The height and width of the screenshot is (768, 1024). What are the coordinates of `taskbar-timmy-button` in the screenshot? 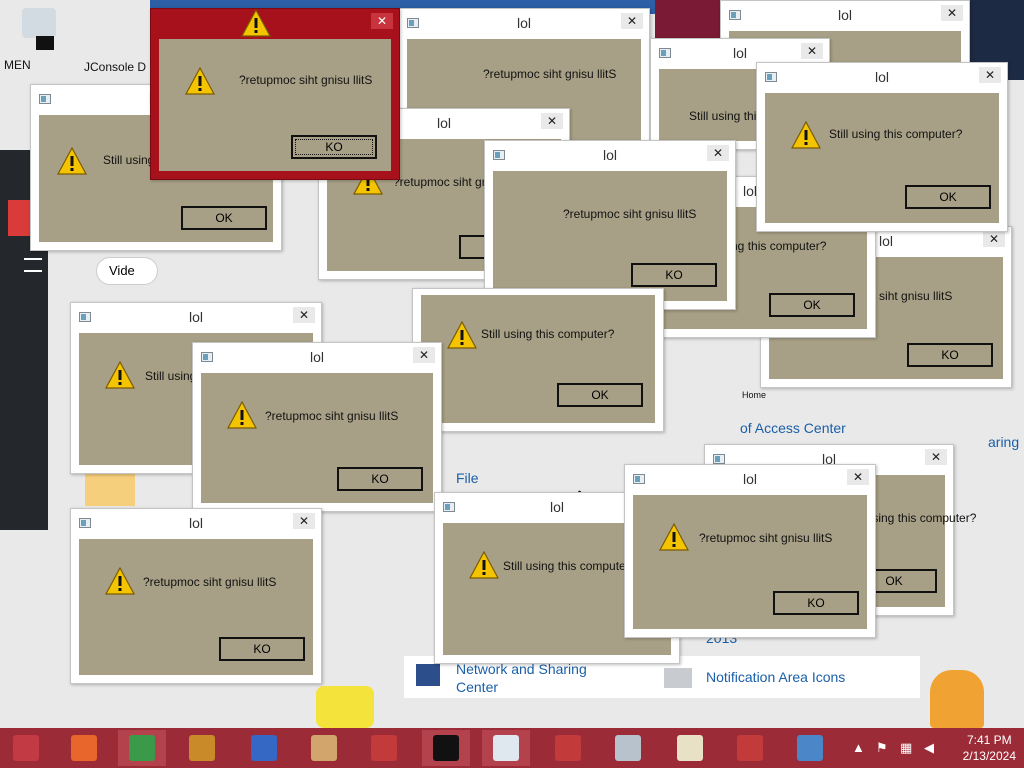 It's located at (324, 748).